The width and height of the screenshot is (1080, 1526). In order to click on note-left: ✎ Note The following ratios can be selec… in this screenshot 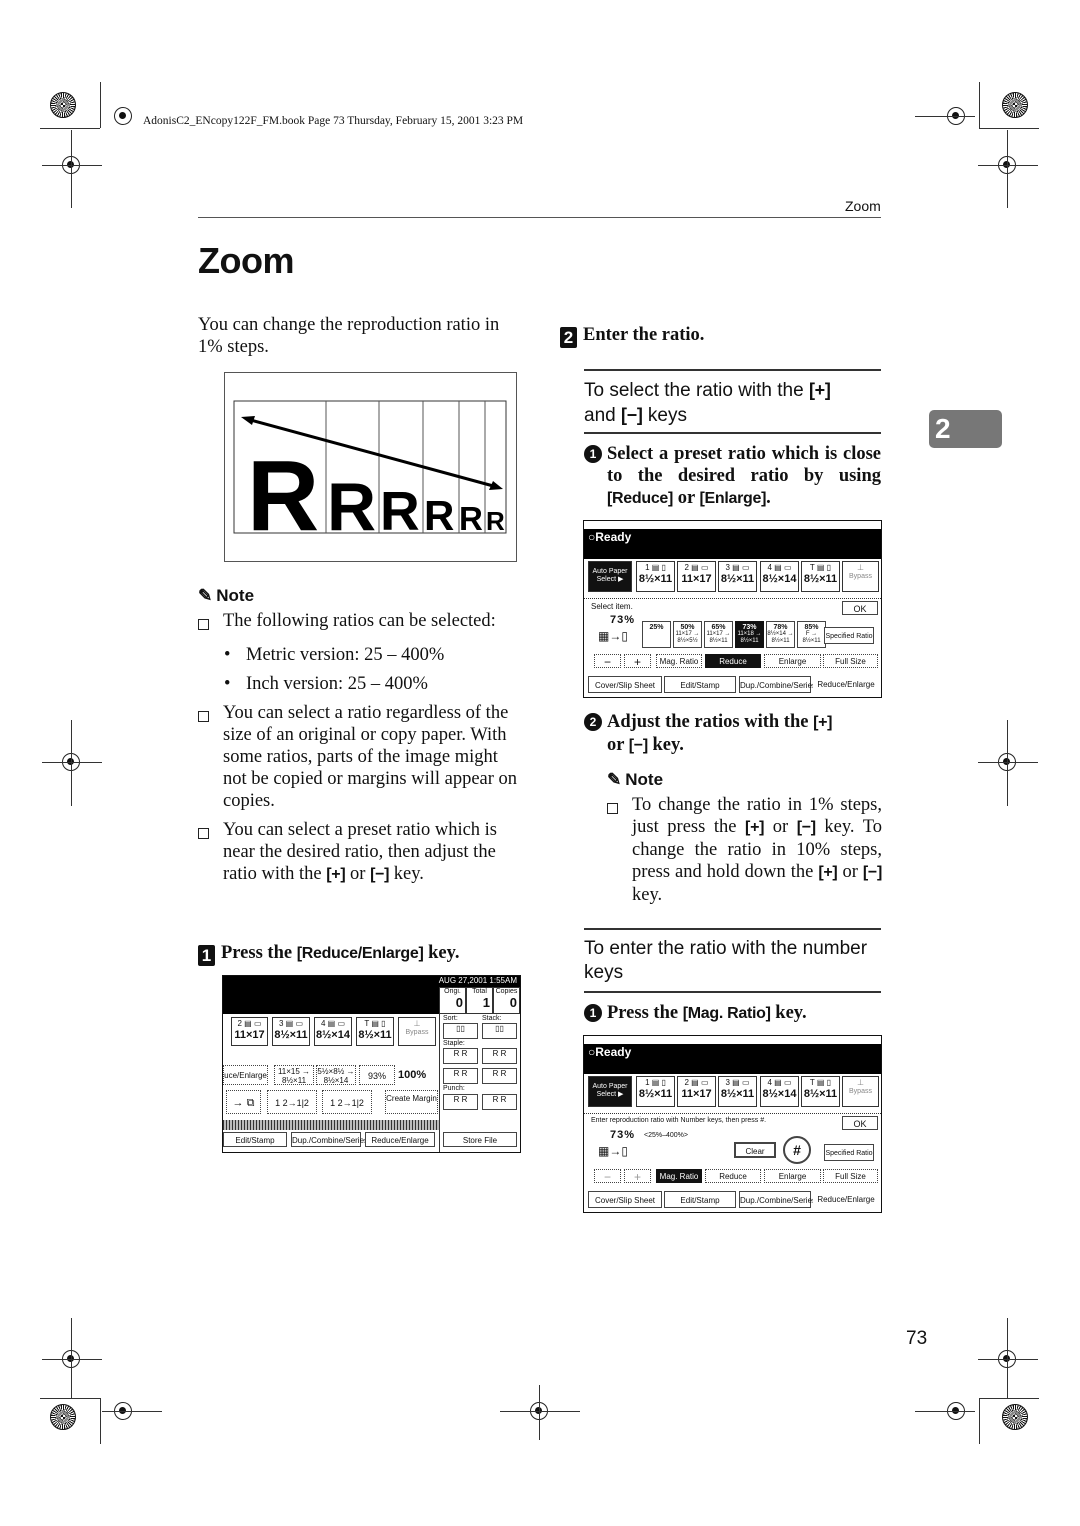, I will do `click(360, 736)`.